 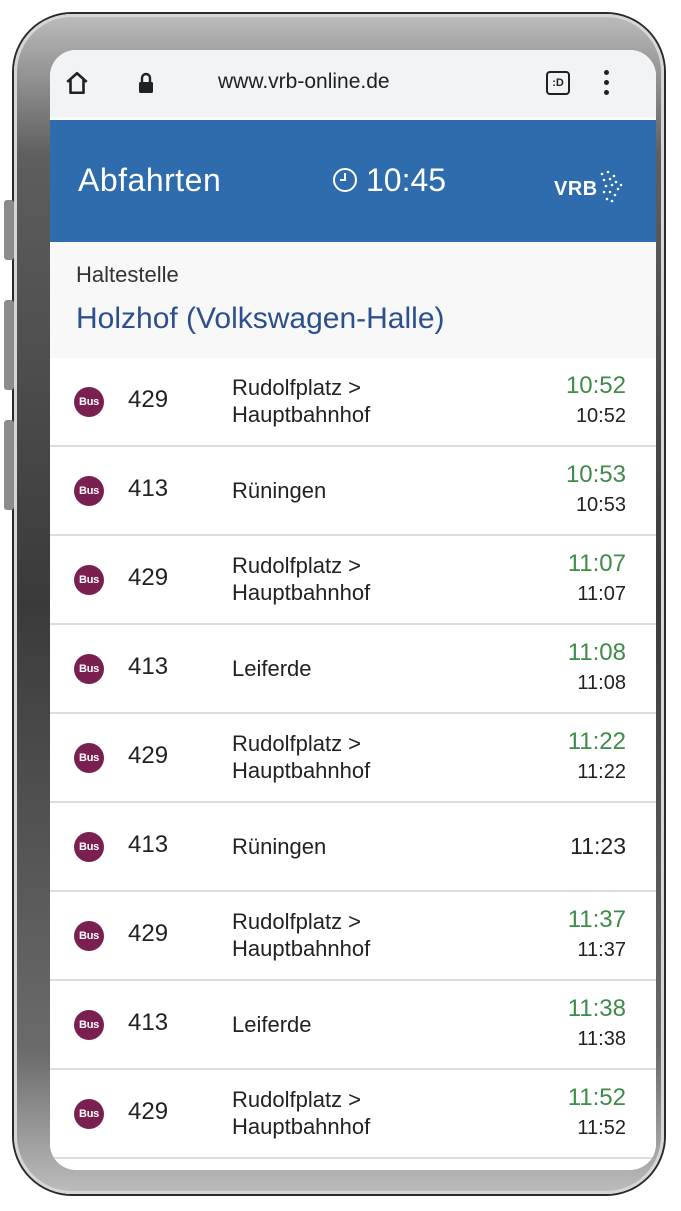 I want to click on home-icon, so click(x=77, y=83).